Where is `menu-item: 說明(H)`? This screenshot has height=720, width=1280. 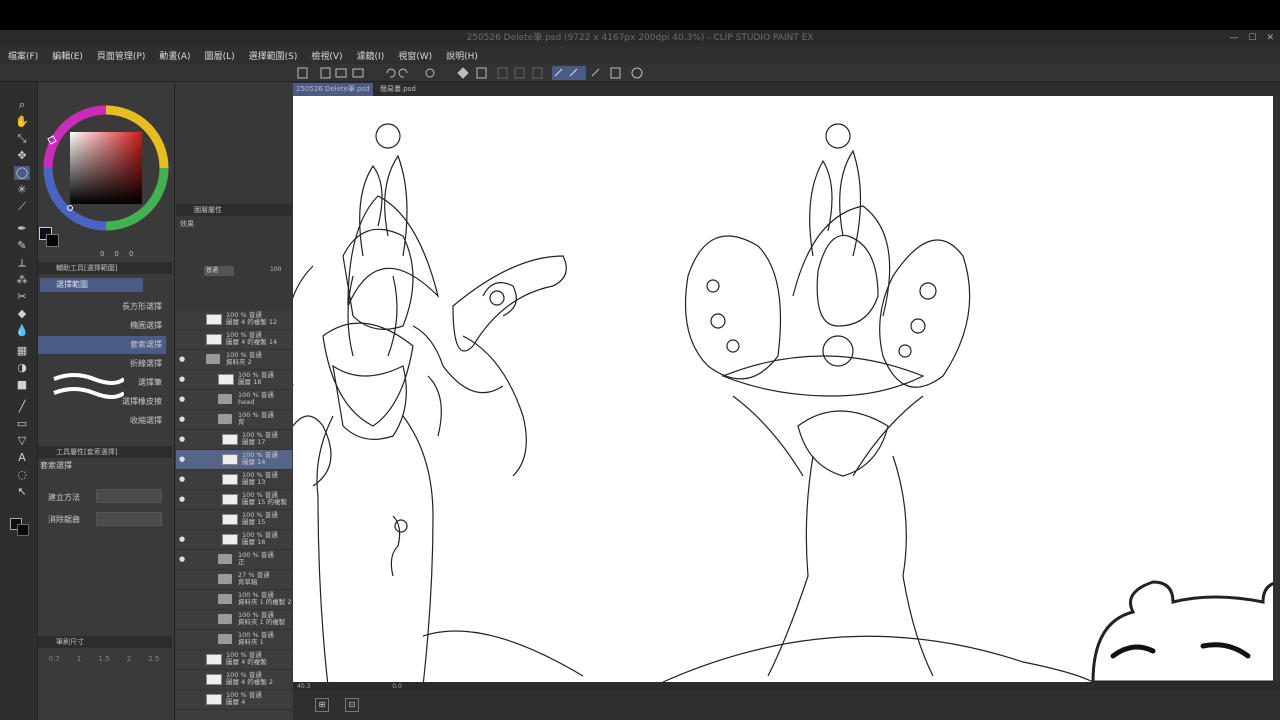
menu-item: 說明(H) is located at coordinates (462, 55).